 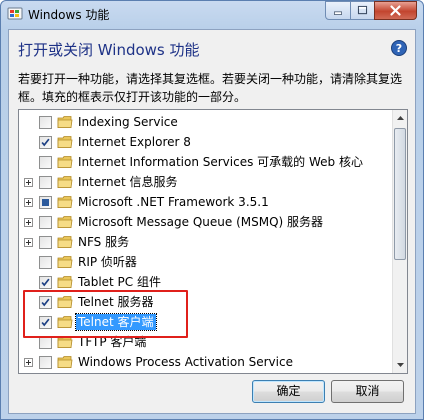 I want to click on close-icon, so click(x=395, y=10).